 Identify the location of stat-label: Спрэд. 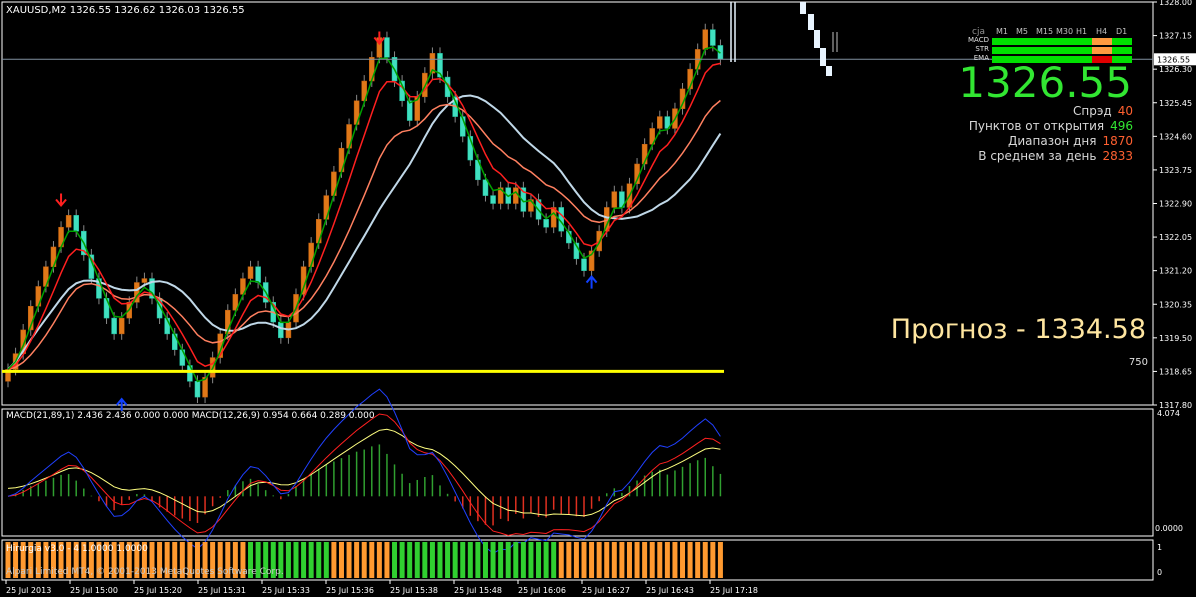
(1092, 111).